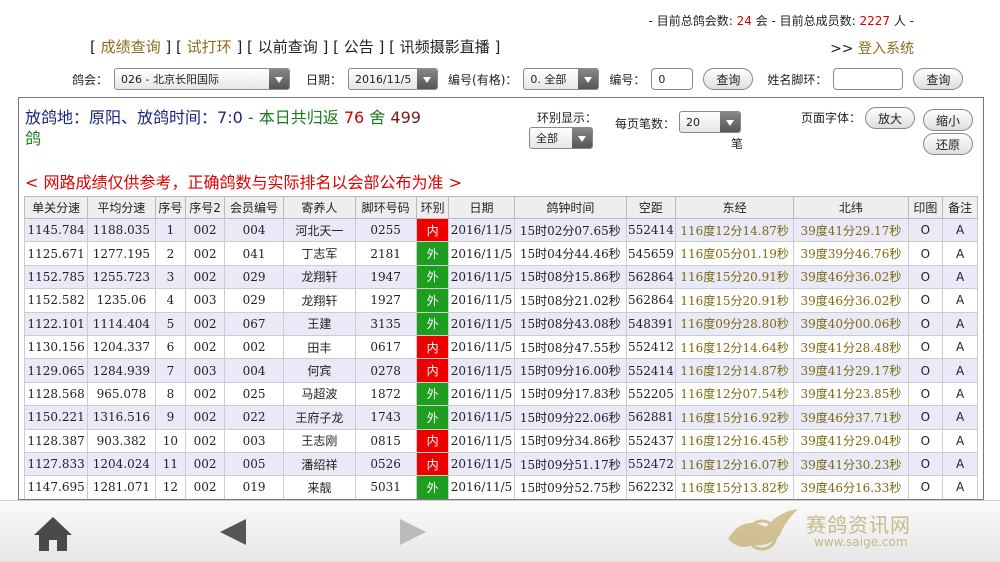  Describe the element at coordinates (209, 47) in the screenshot. I see `nav-trial-ring: 试打环` at that location.